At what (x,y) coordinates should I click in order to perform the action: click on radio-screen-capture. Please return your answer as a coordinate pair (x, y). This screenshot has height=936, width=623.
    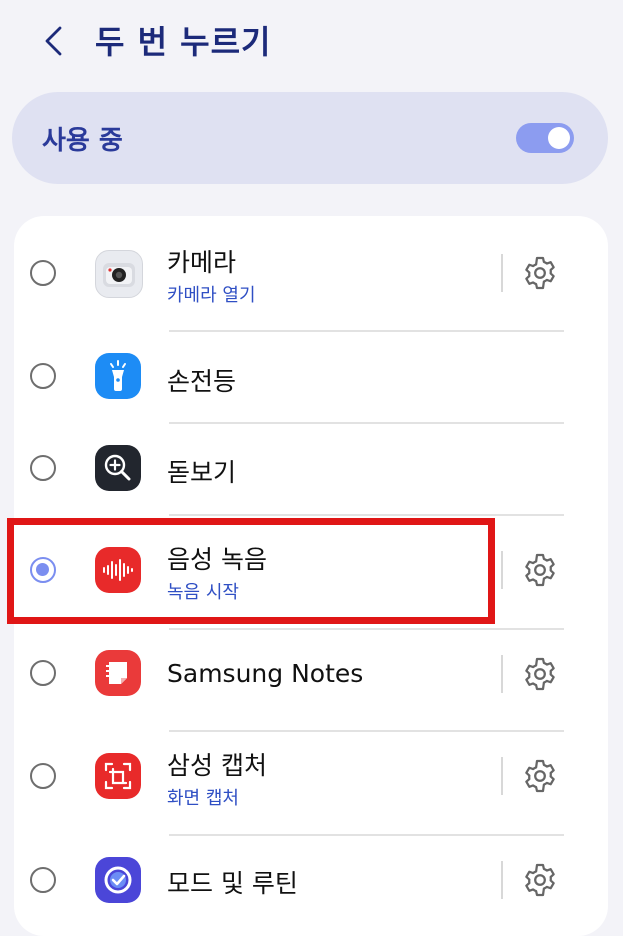
    Looking at the image, I should click on (43, 776).